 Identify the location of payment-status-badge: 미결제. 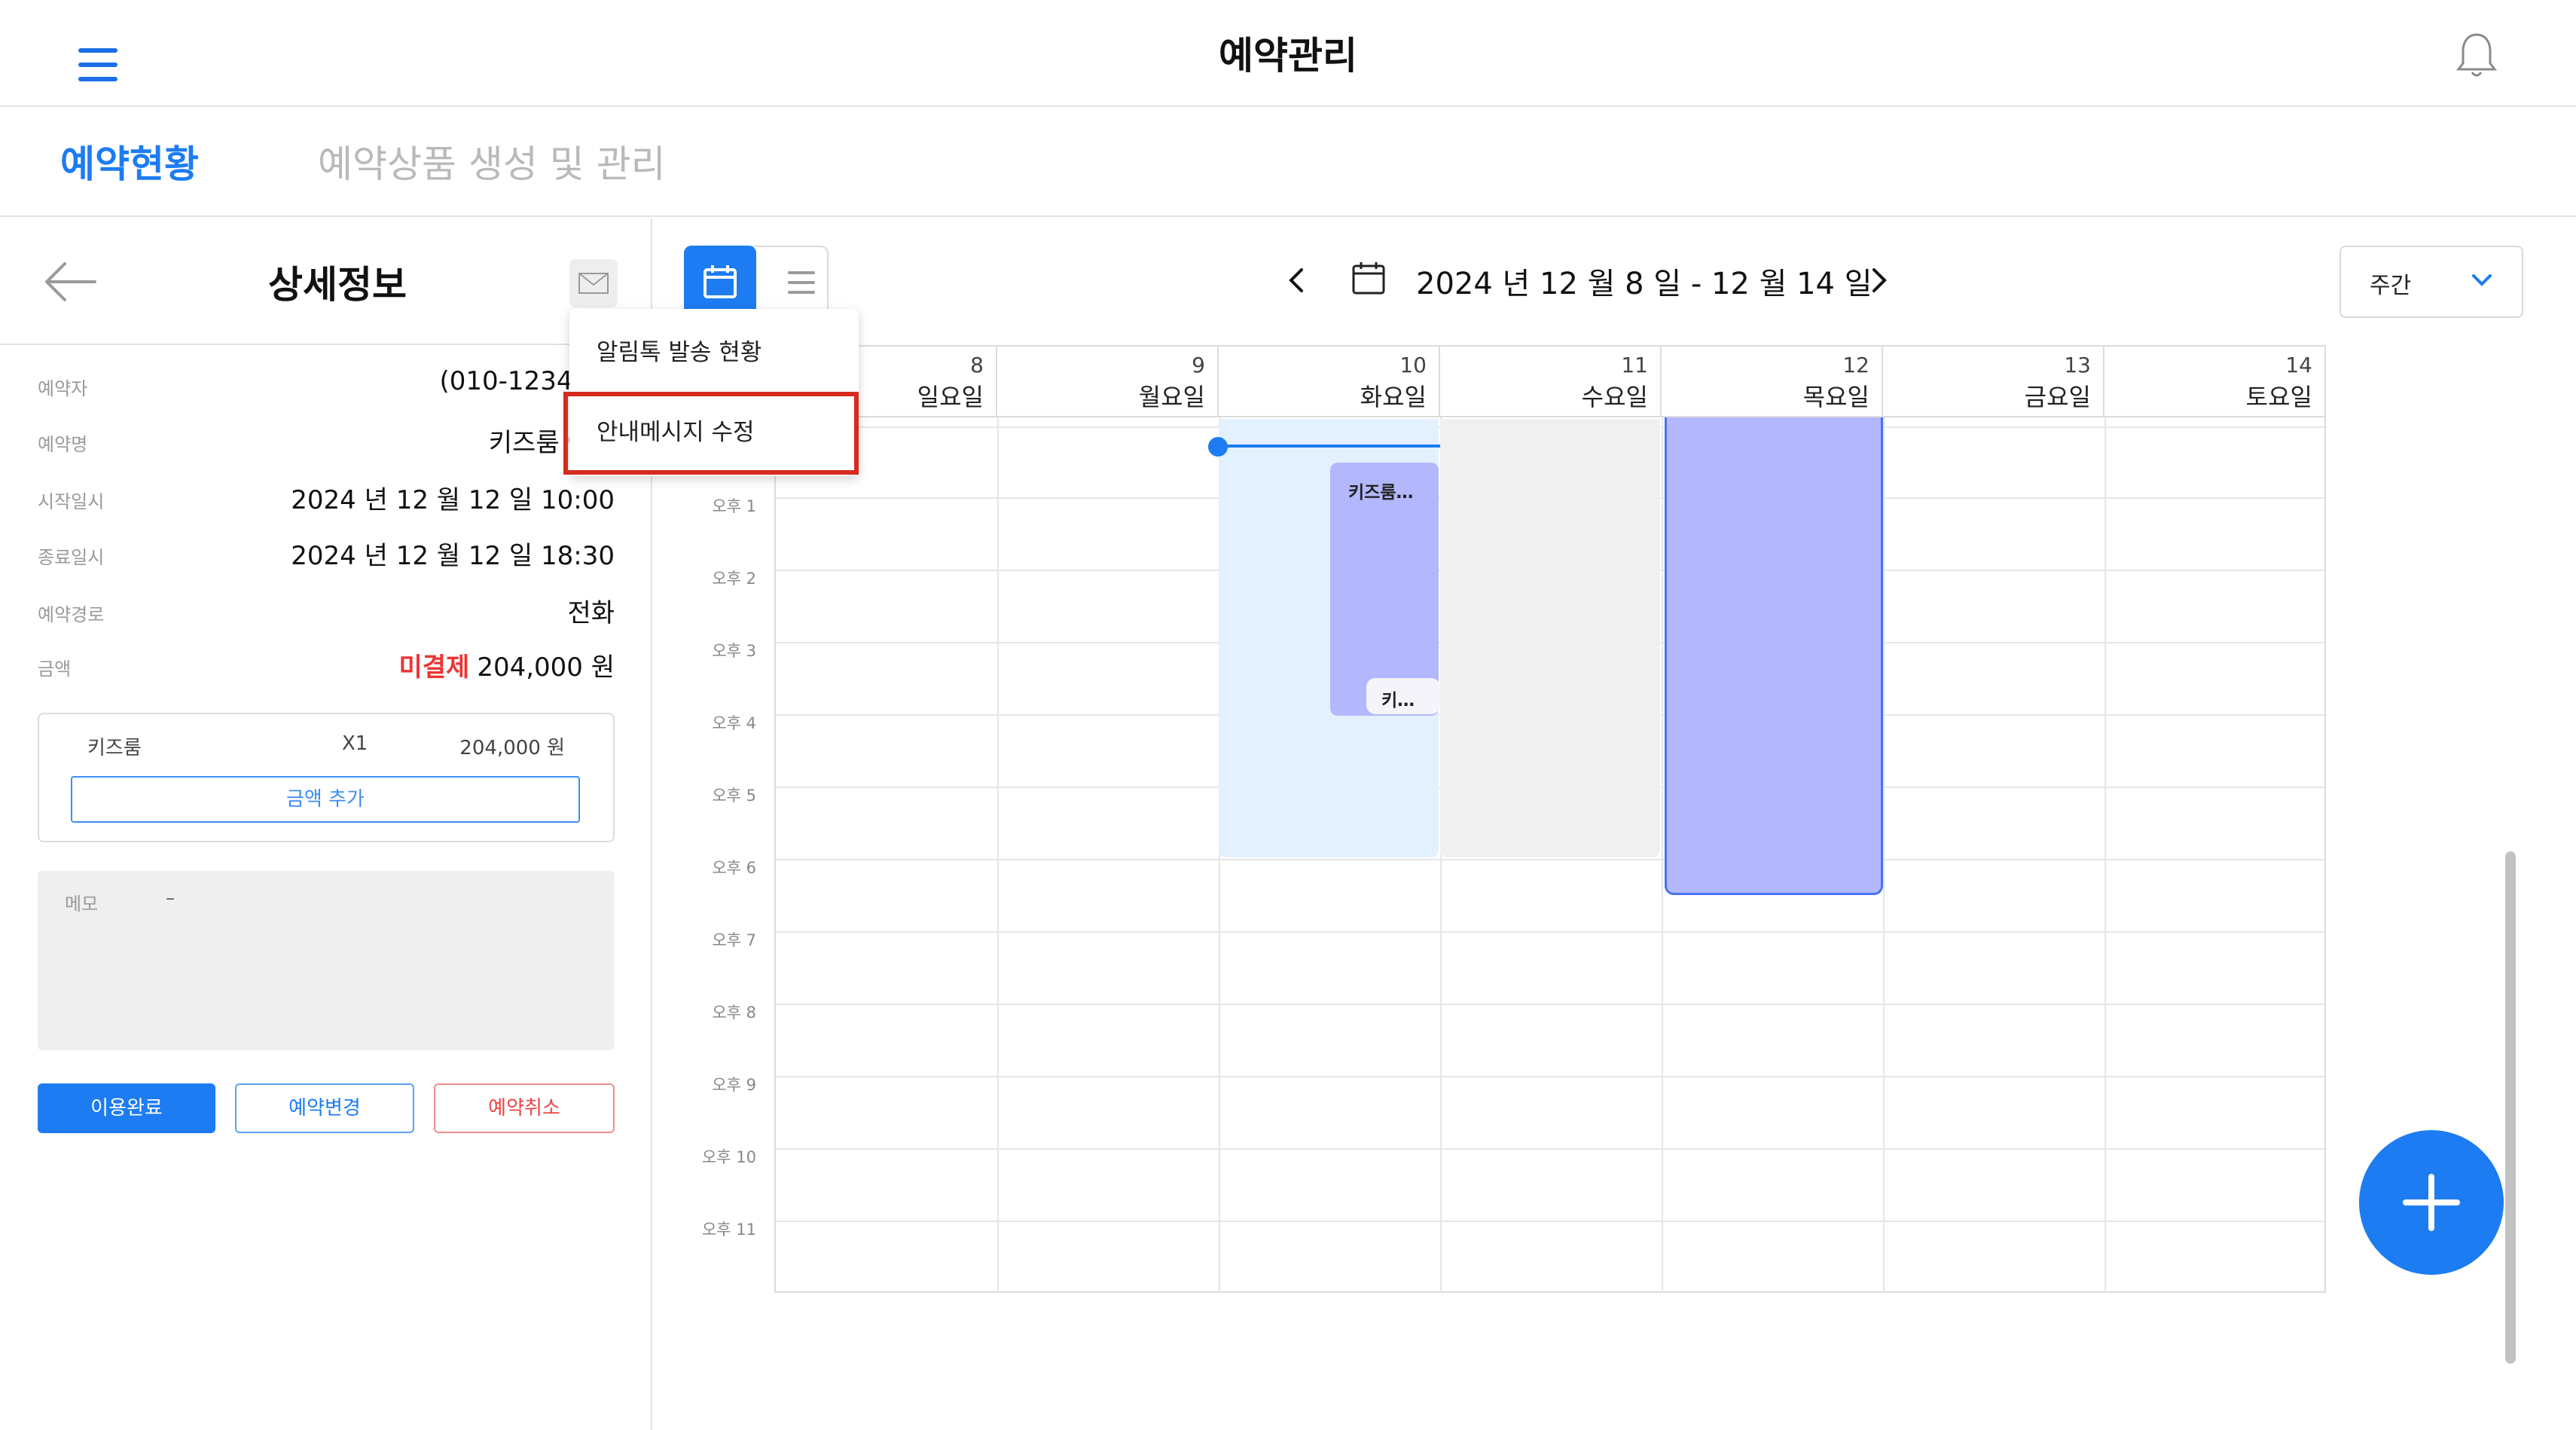
(434, 667).